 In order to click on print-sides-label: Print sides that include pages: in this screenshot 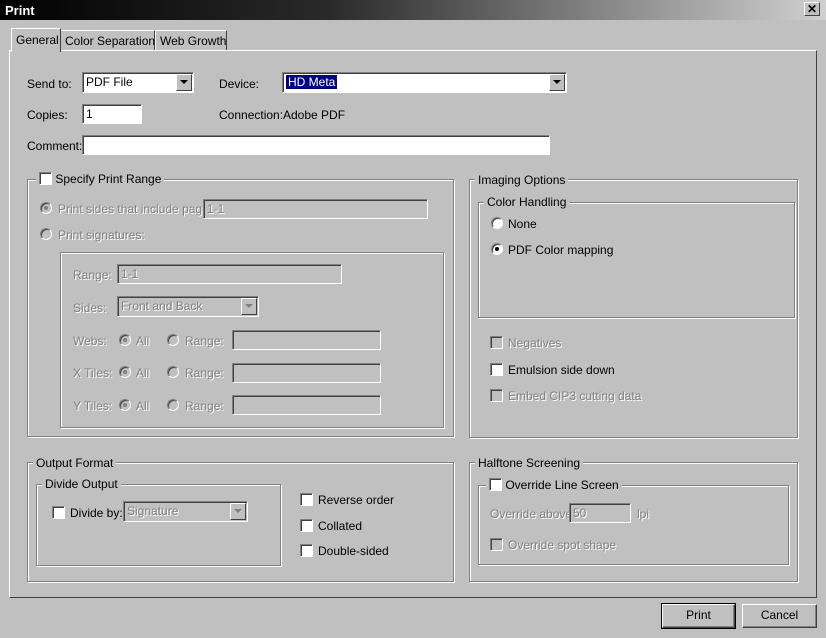, I will do `click(138, 209)`.